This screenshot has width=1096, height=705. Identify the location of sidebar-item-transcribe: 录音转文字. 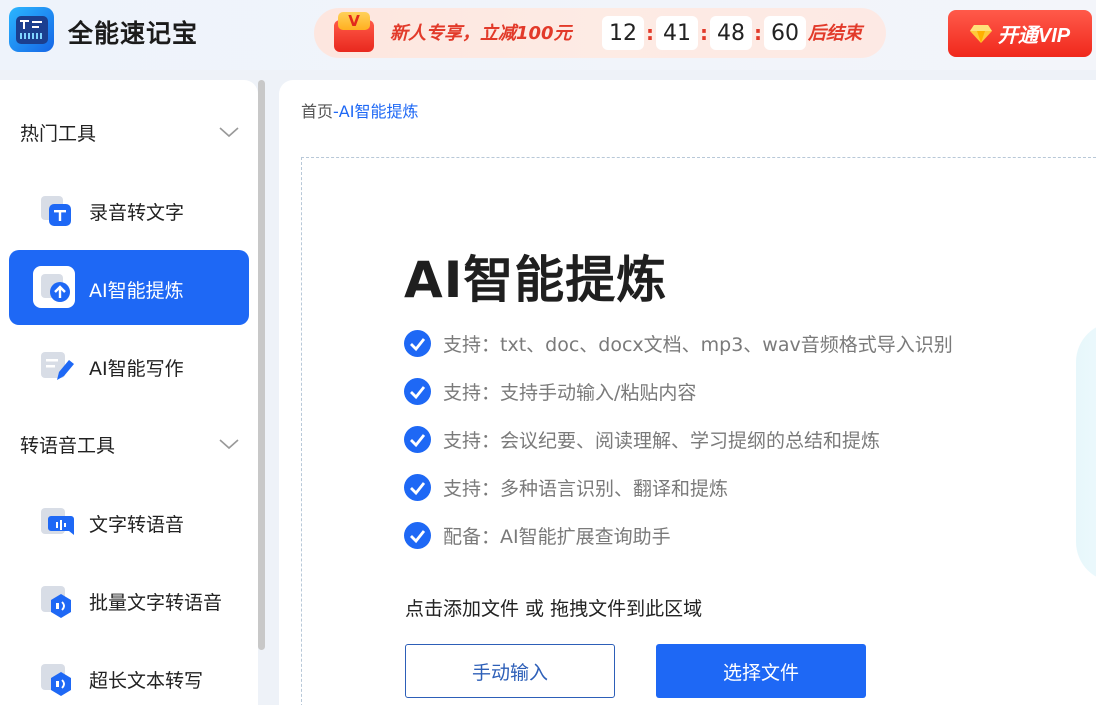
(129, 209).